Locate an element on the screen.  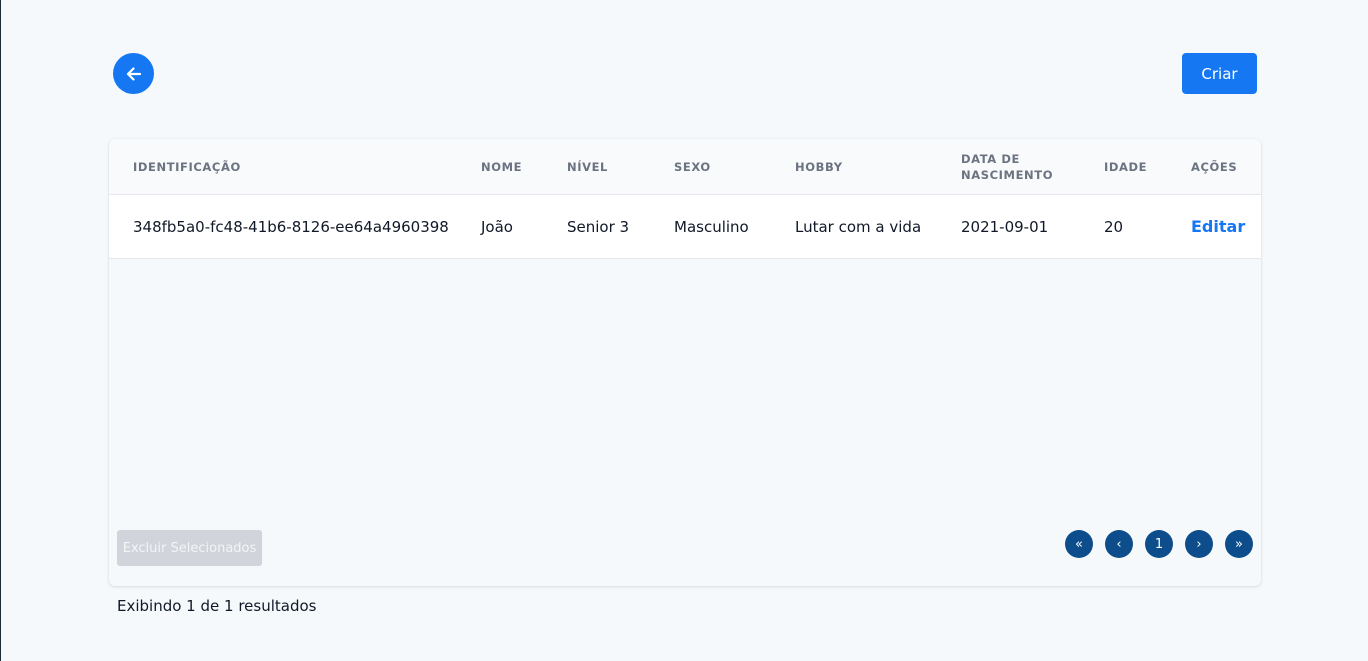
column-header-sexo: SEXO is located at coordinates (692, 166).